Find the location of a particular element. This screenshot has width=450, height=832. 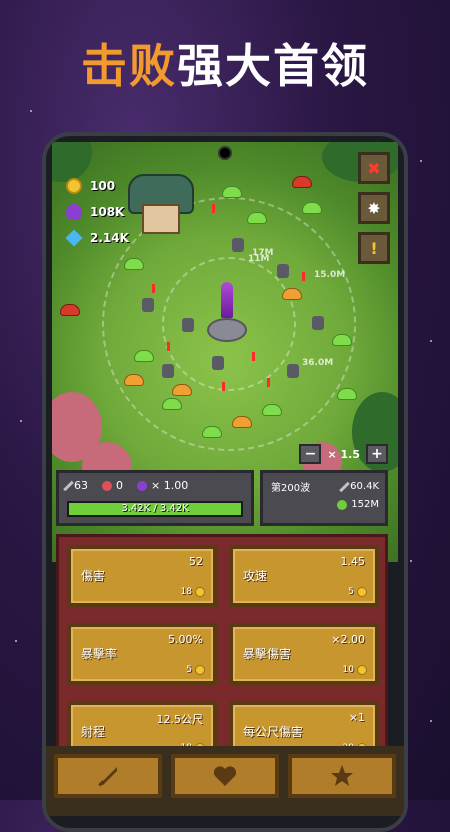

boss-face is located at coordinates (161, 219).